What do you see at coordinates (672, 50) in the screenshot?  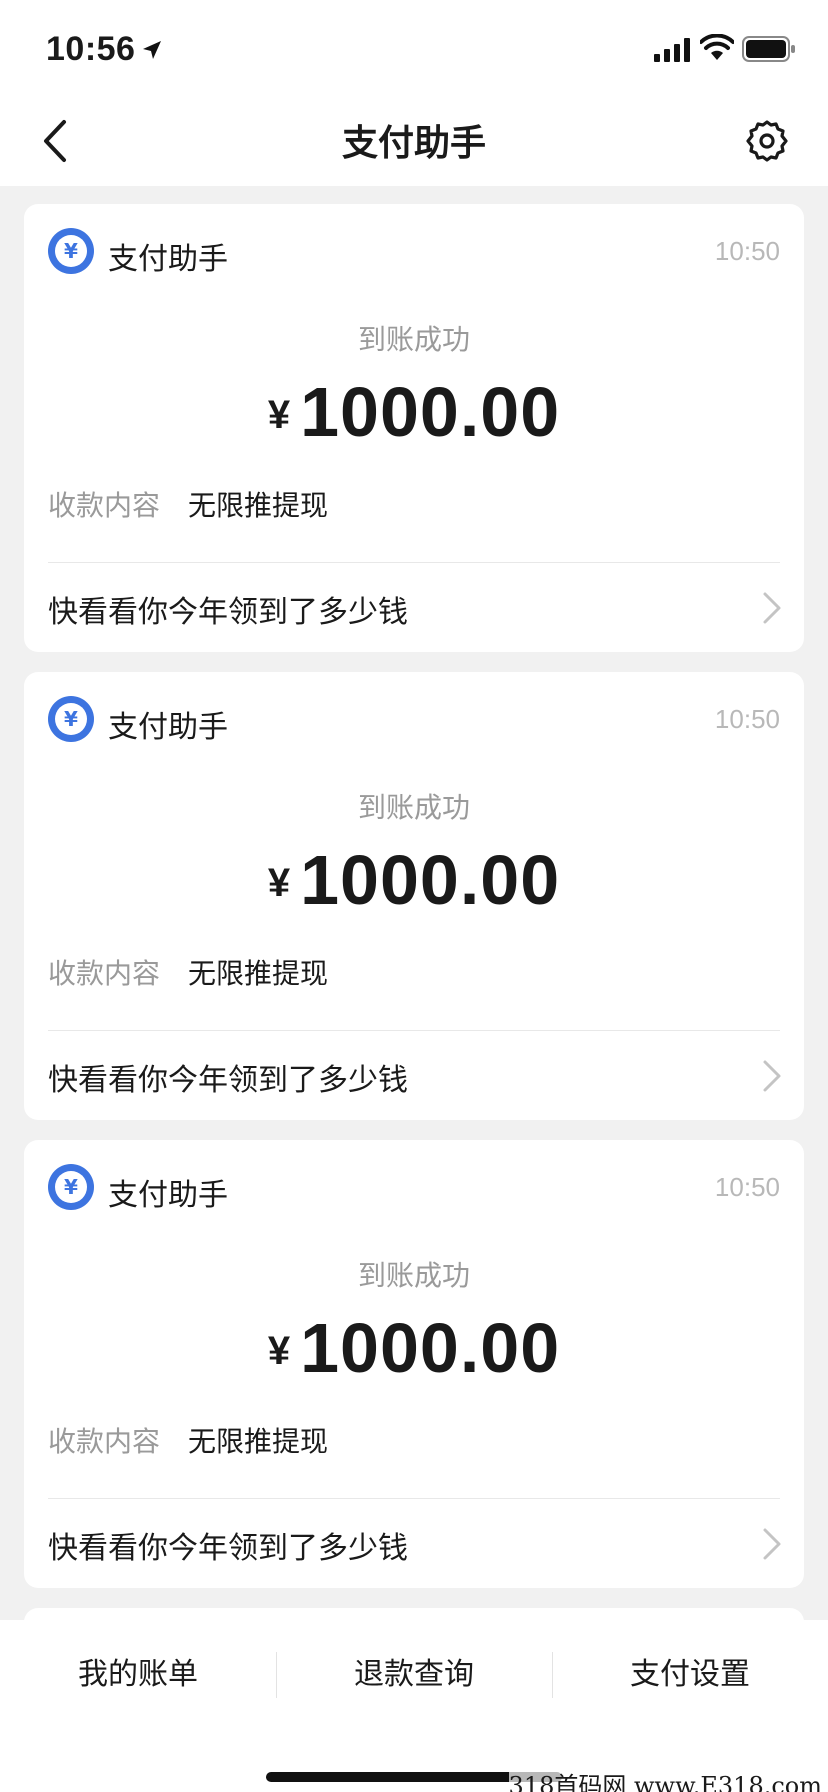 I see `cellular-signal-icon` at bounding box center [672, 50].